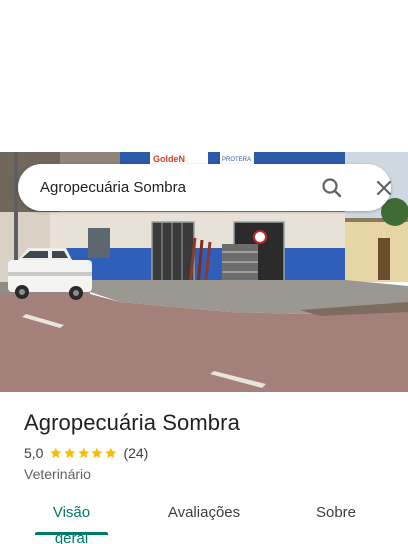 The width and height of the screenshot is (408, 544). Describe the element at coordinates (71, 522) in the screenshot. I see `tab-overview: Visão geral` at that location.